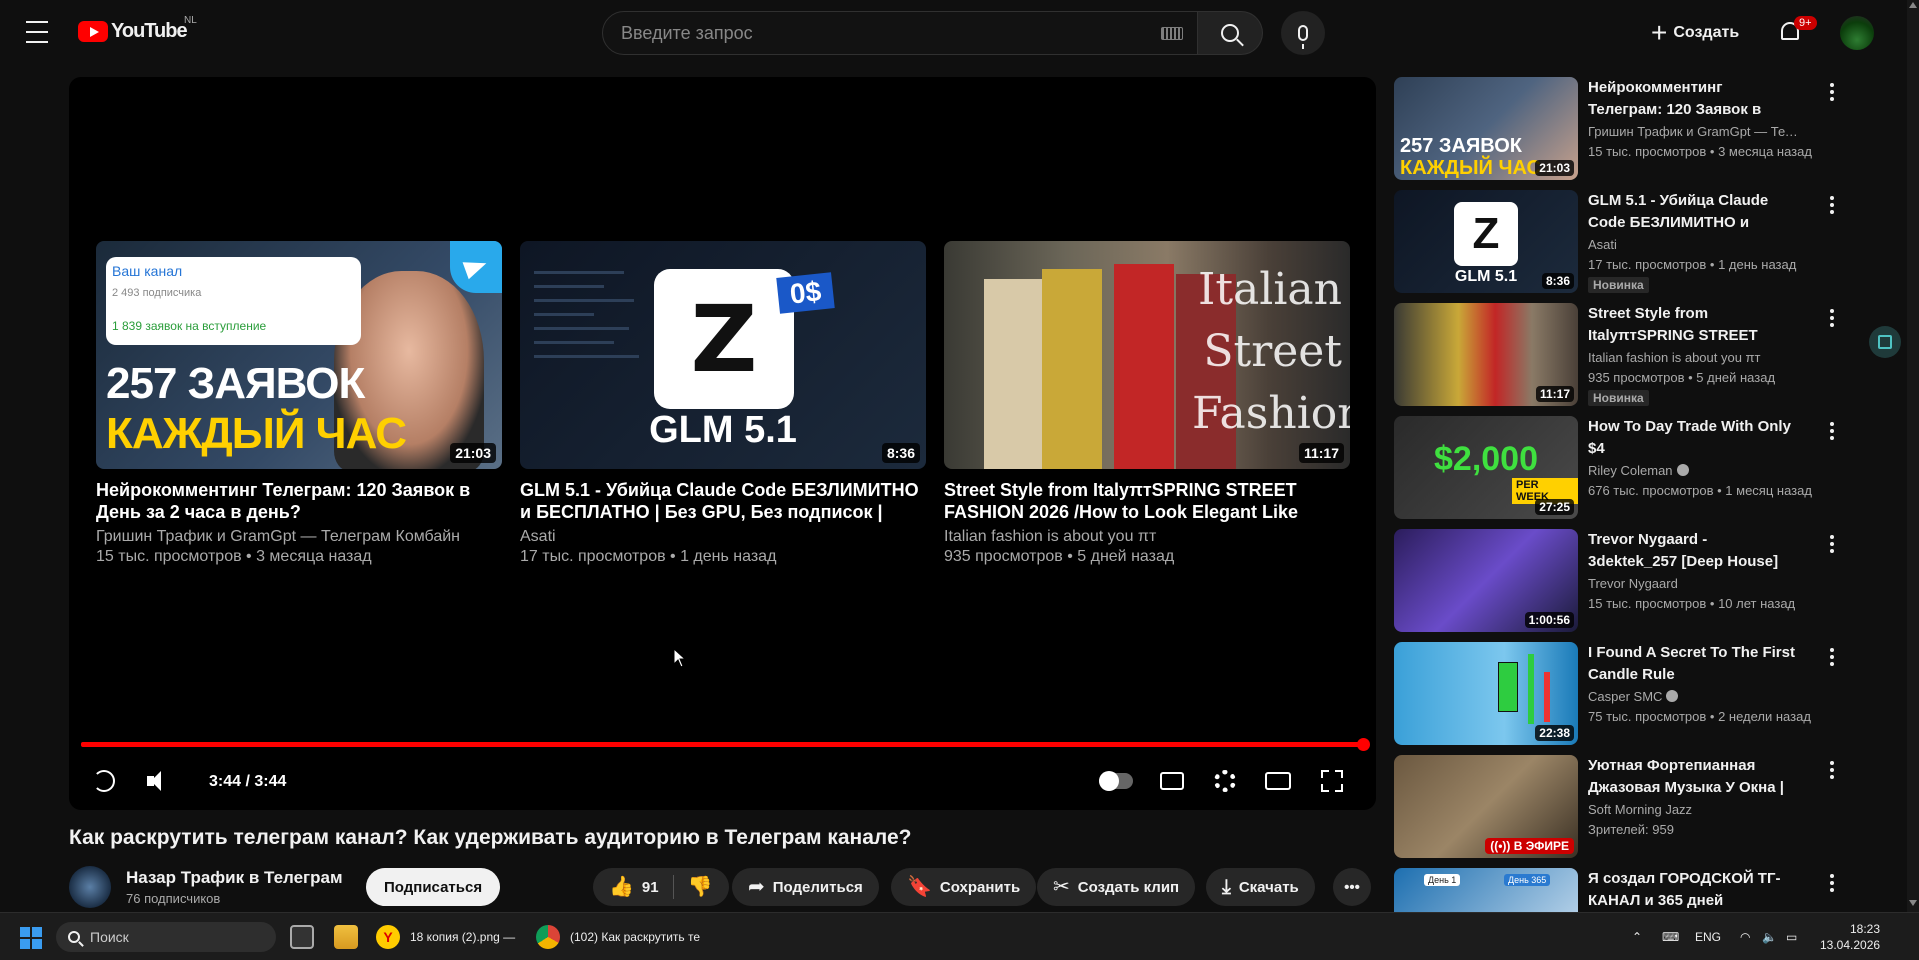 The height and width of the screenshot is (960, 1919). What do you see at coordinates (1230, 33) in the screenshot?
I see `search-button` at bounding box center [1230, 33].